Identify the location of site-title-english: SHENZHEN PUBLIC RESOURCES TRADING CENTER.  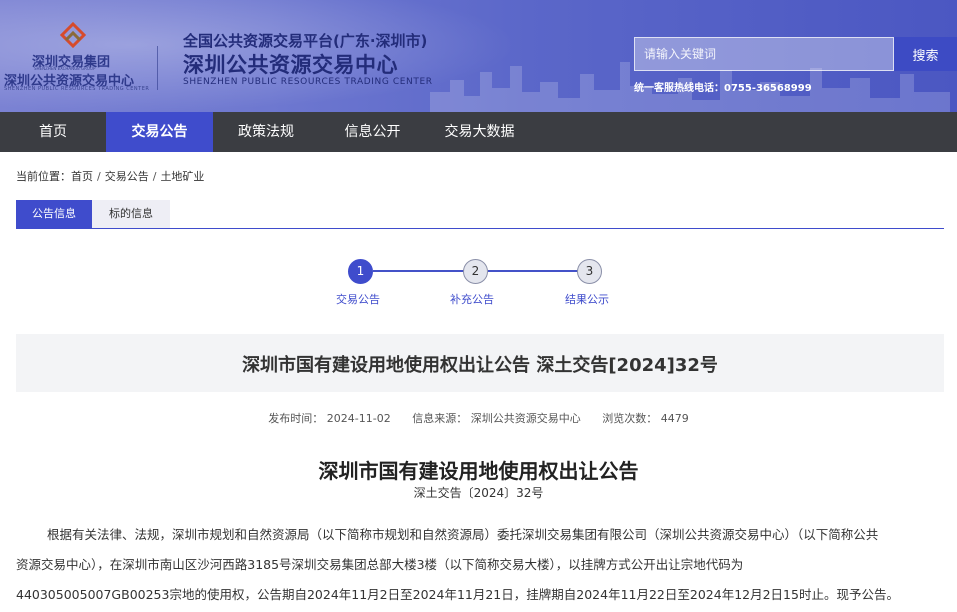
(308, 82).